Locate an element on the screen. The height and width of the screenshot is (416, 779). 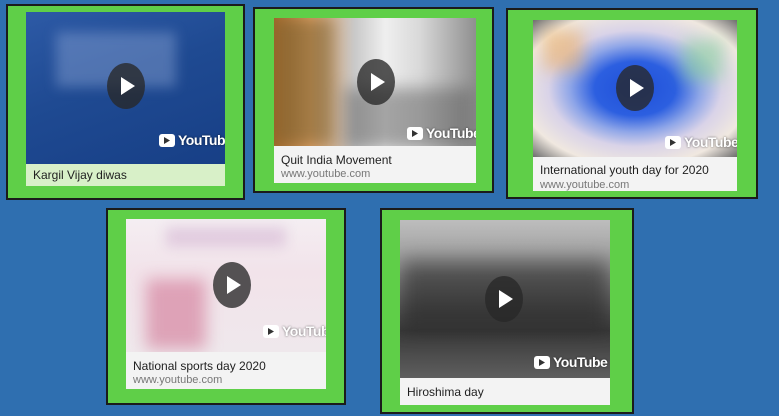
video-title: International youth day for 2020 is located at coordinates (624, 170).